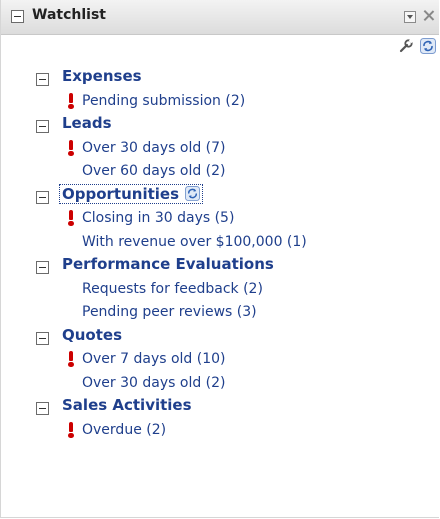  I want to click on group-label-text: Sales Activities, so click(127, 405).